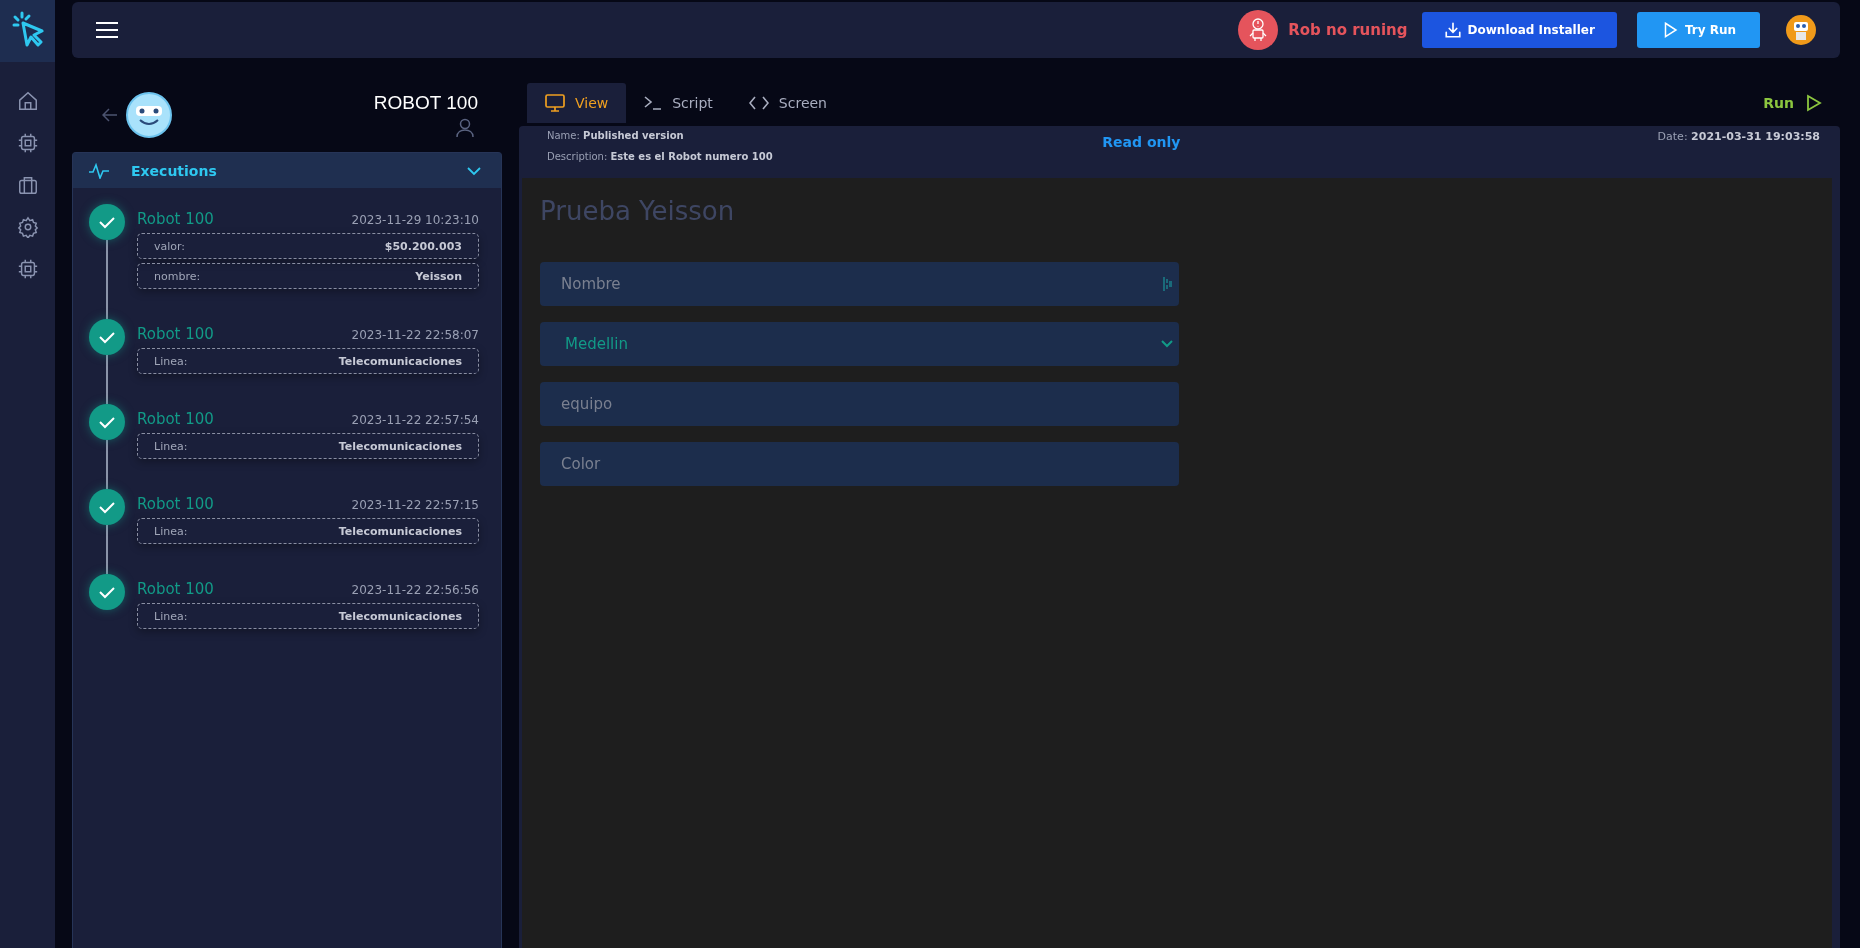 The image size is (1860, 948). Describe the element at coordinates (415, 505) in the screenshot. I see `execution-time: 2023-11-22 22:57:15` at that location.